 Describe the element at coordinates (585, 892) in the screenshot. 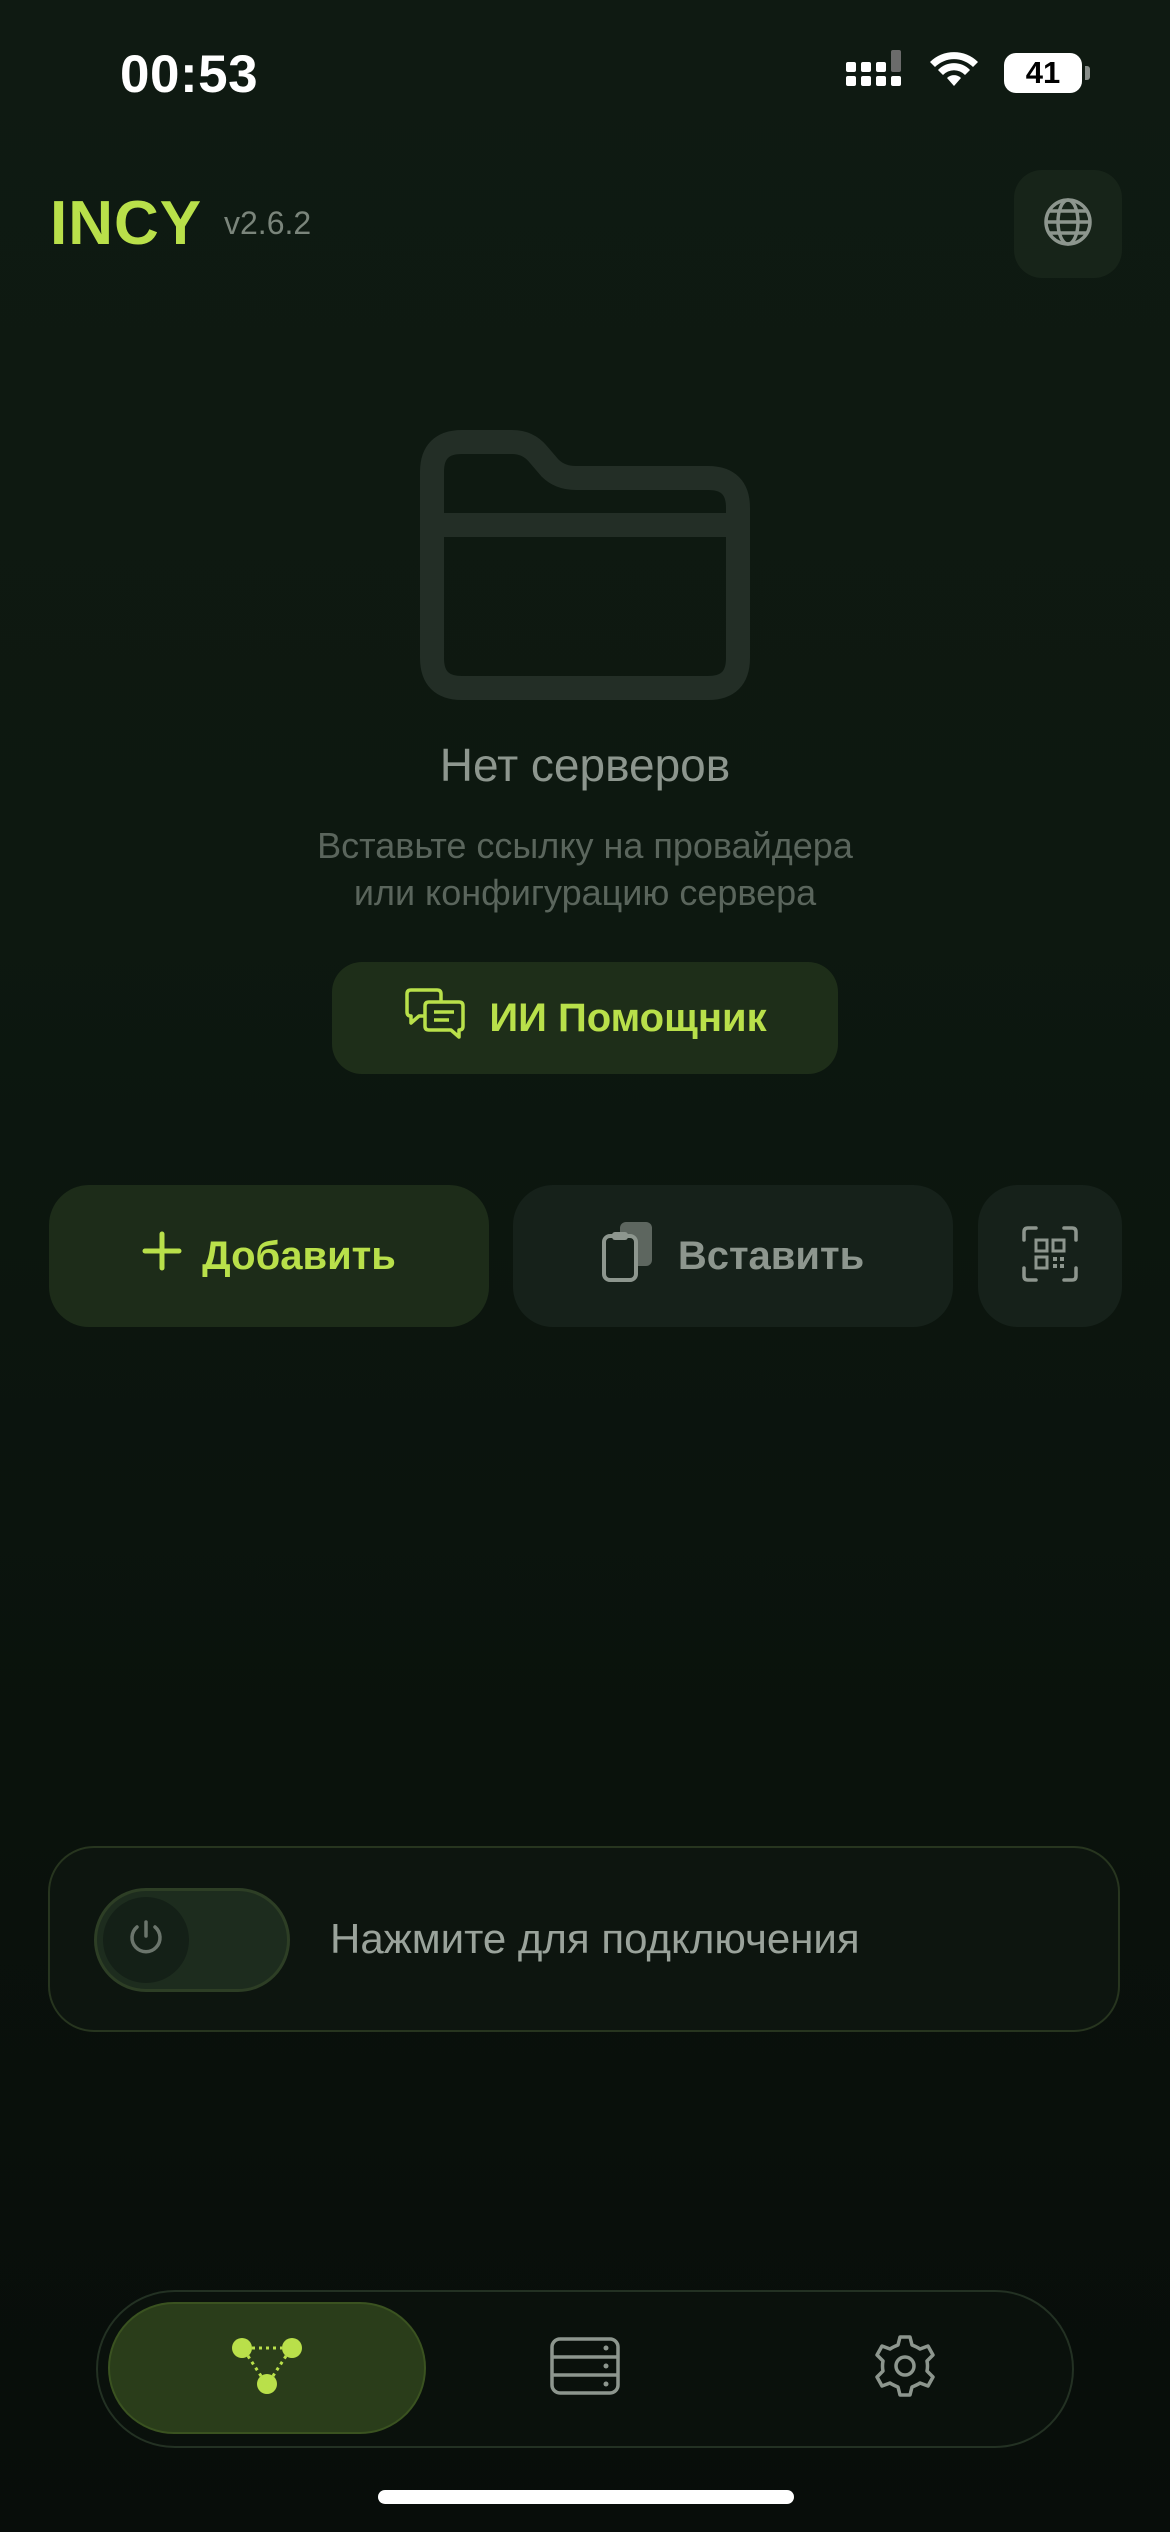

I see `empty-state-subtitle-line2: или конфигурацию сервера` at that location.